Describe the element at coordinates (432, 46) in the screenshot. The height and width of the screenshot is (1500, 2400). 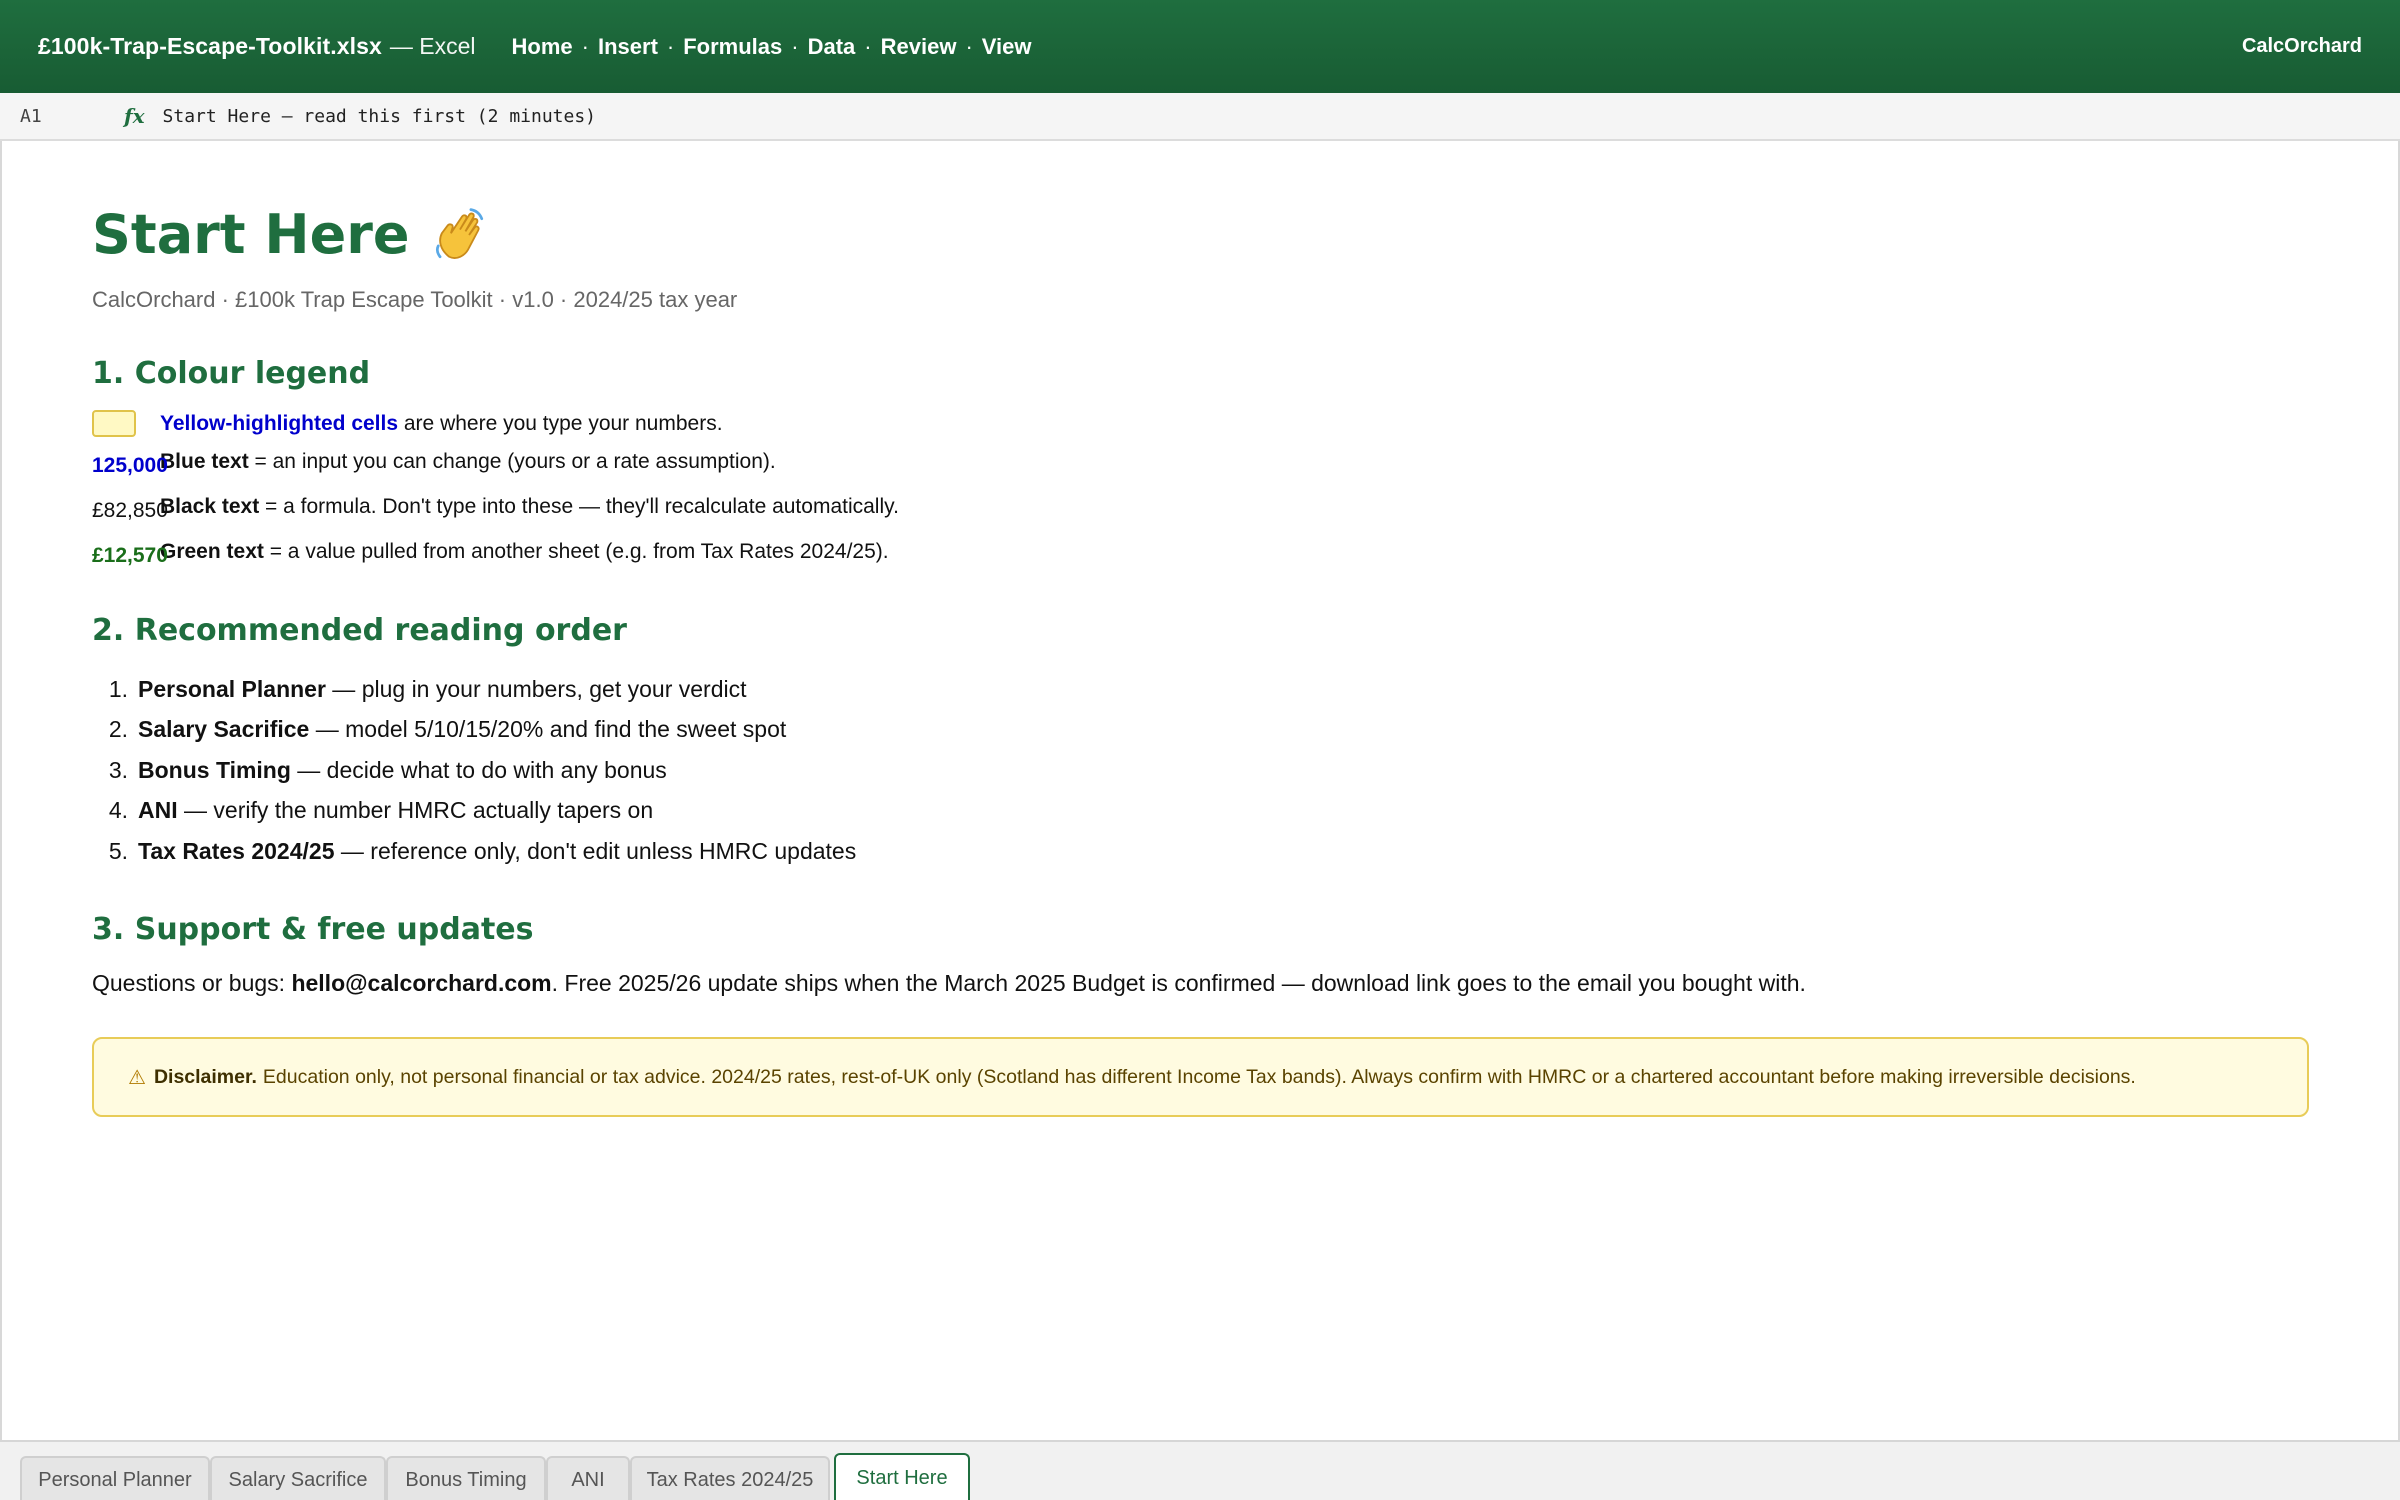
I see `app-name: — Excel` at that location.